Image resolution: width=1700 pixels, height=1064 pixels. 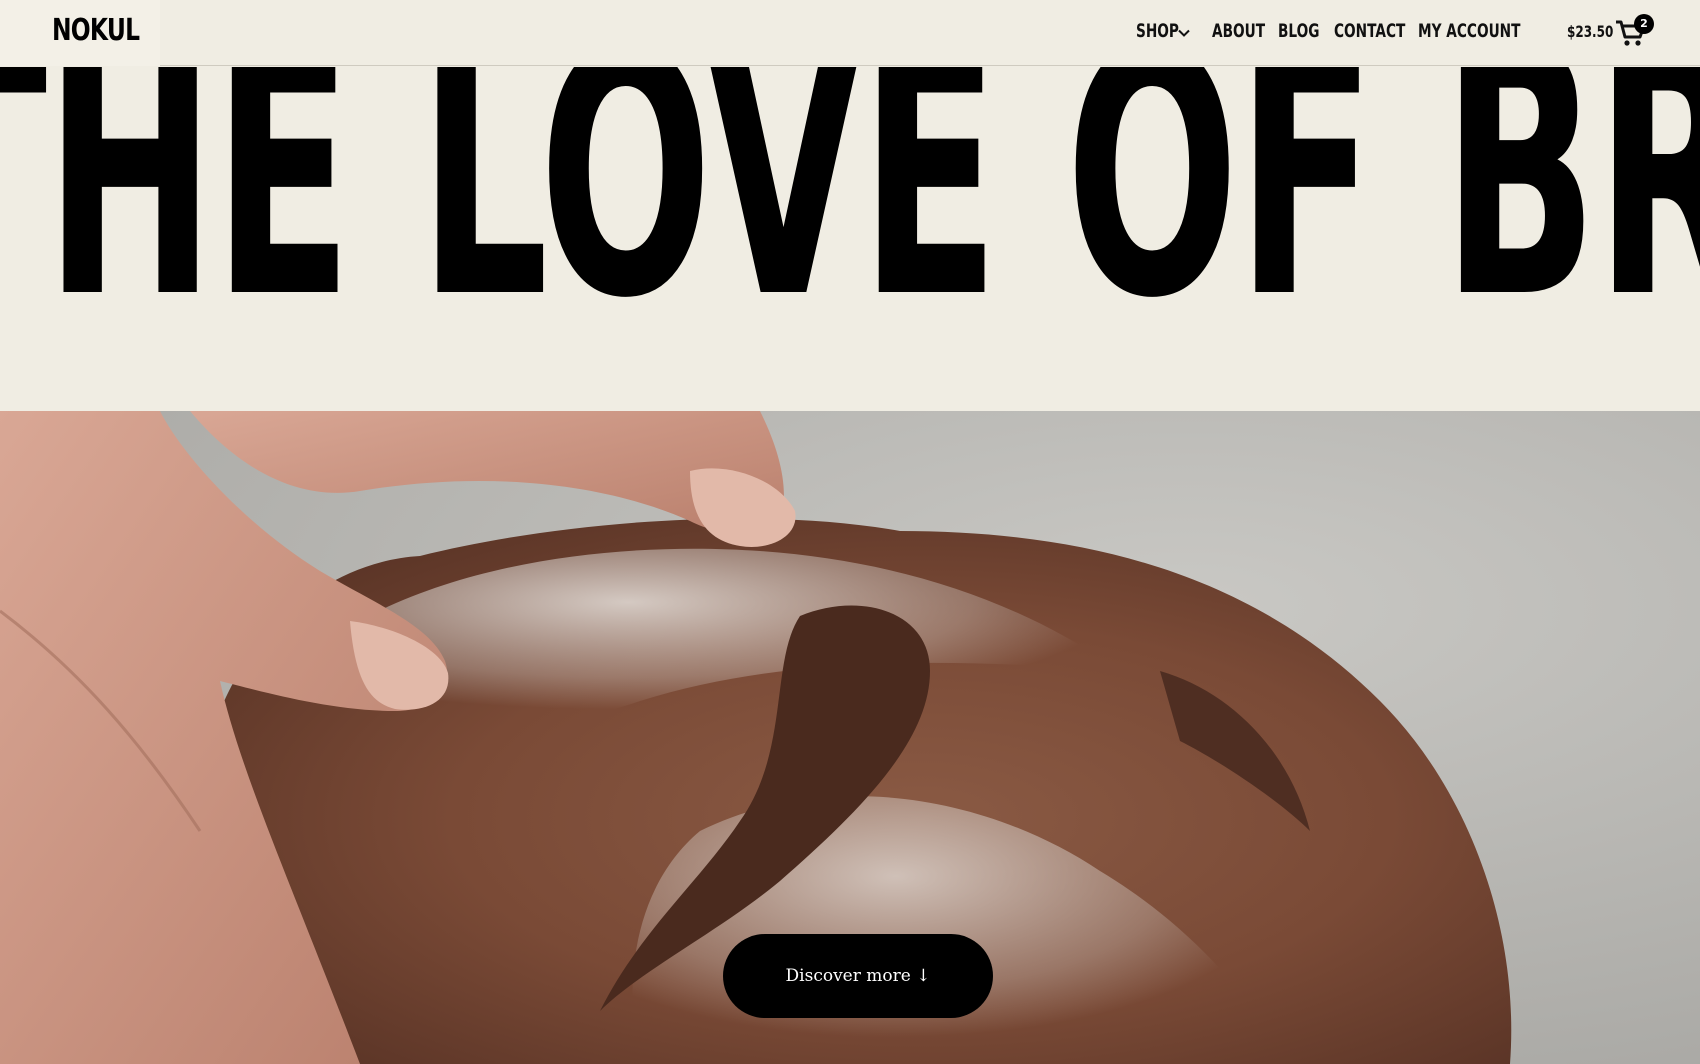 I want to click on cart-count-badge: 2, so click(x=1644, y=24).